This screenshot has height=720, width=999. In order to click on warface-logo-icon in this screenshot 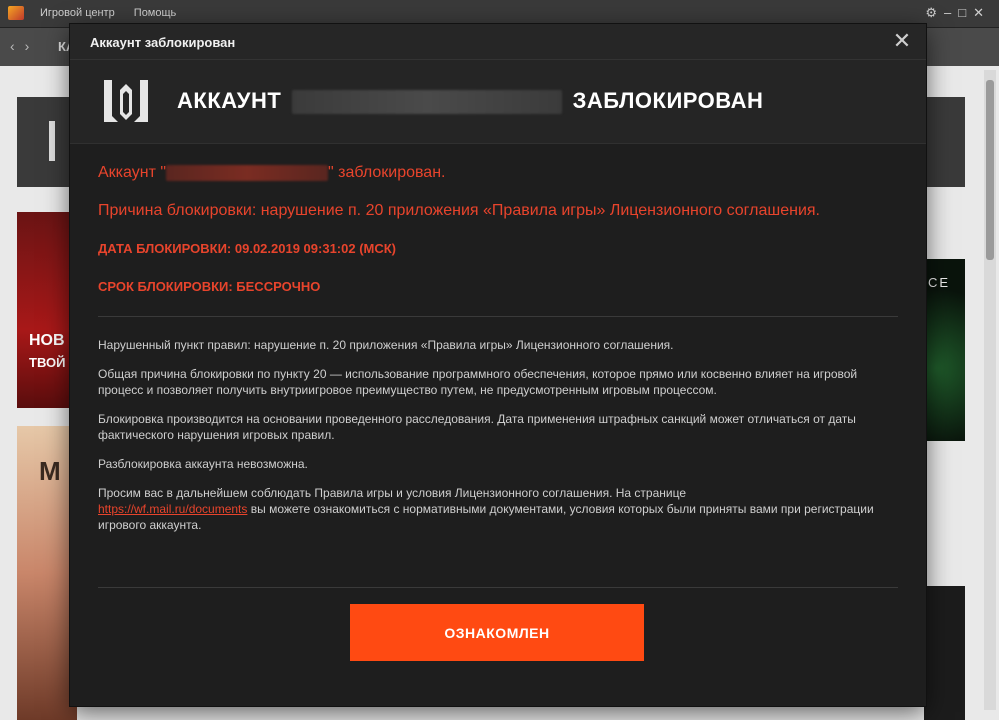, I will do `click(126, 101)`.